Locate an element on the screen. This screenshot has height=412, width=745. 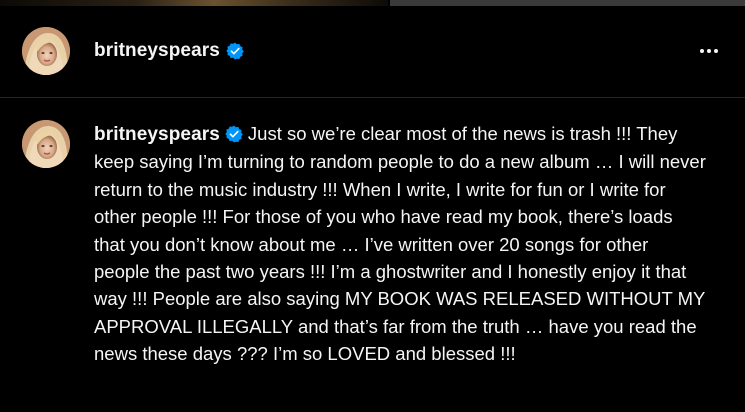
caption-avatar is located at coordinates (46, 144).